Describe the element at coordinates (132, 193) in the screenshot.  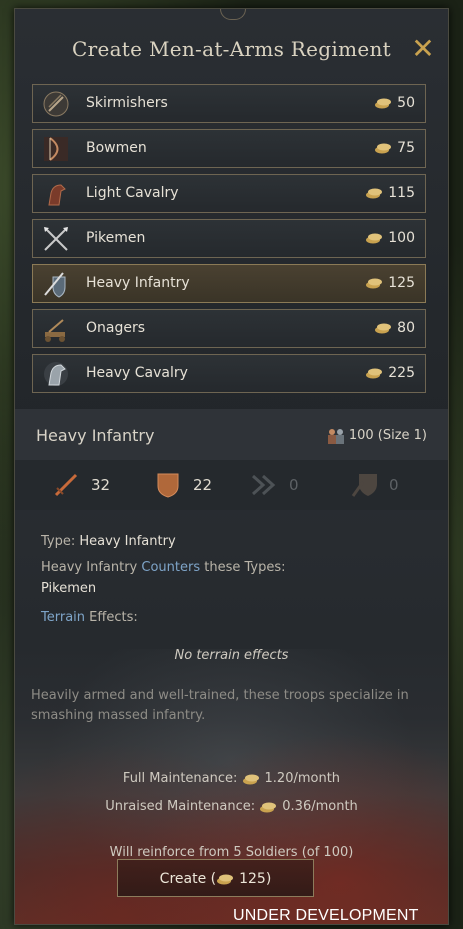
I see `regiment-name: Light Cavalry` at that location.